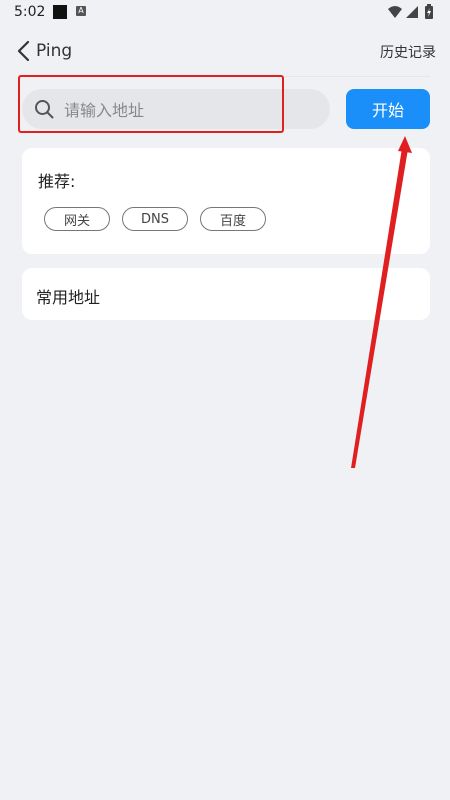 The image size is (450, 800). Describe the element at coordinates (57, 181) in the screenshot. I see `recommend-title: 推荐:` at that location.